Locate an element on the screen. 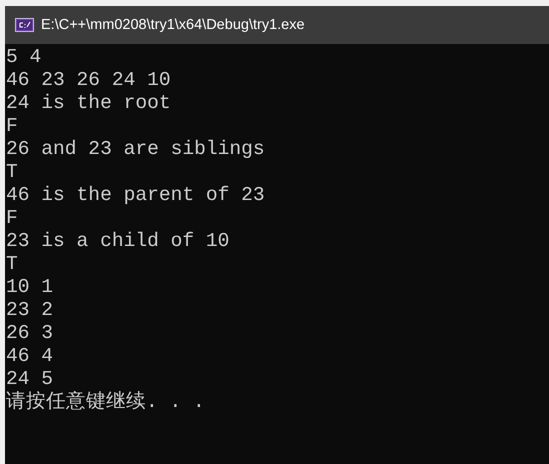 Image resolution: width=549 pixels, height=464 pixels. console-output-line: 10 1 is located at coordinates (30, 287).